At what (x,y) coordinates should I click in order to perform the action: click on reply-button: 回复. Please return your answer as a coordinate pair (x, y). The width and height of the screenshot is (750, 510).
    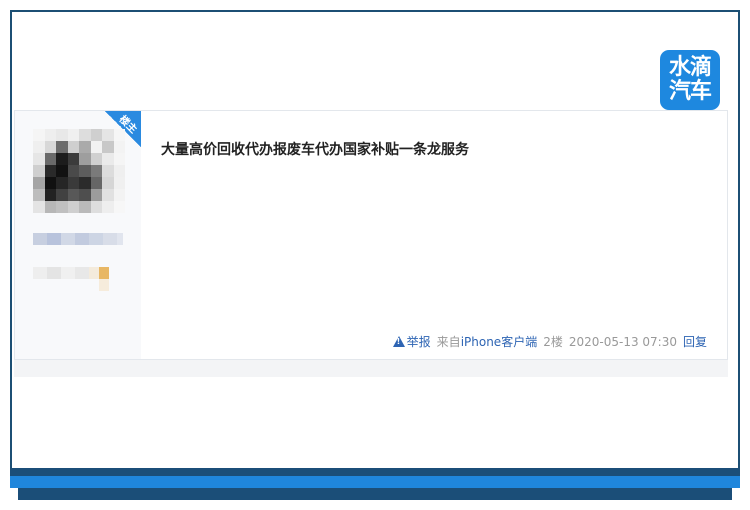
    Looking at the image, I should click on (695, 341).